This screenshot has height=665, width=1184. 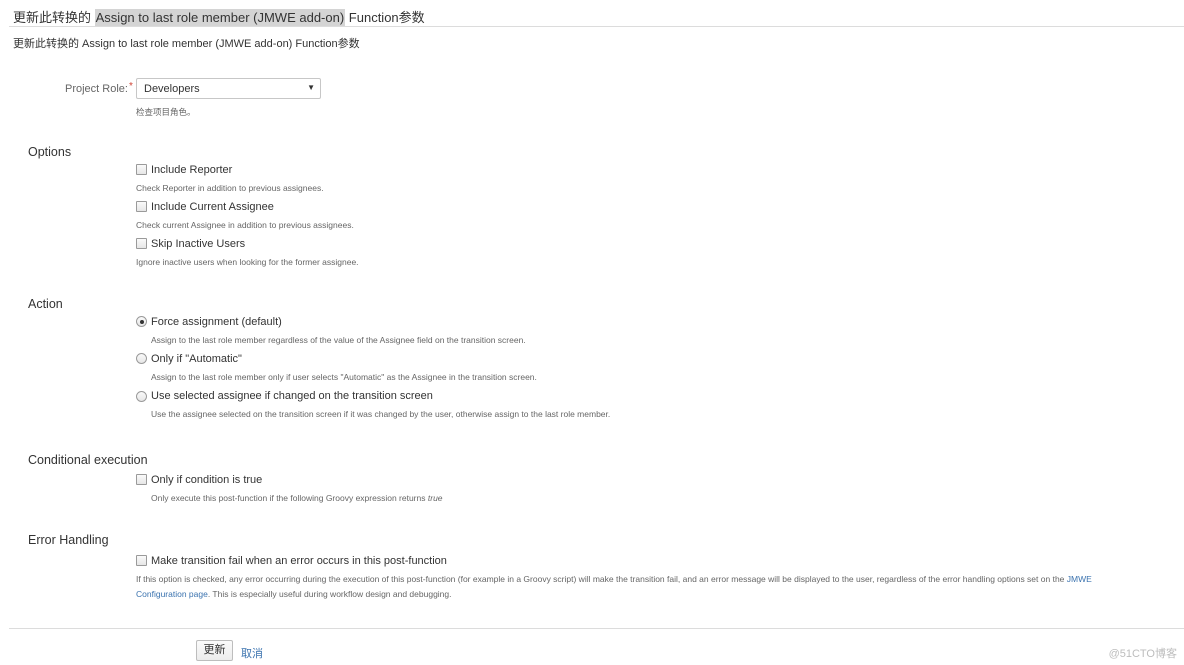 I want to click on project-role-select: Developers ▼, so click(x=228, y=88).